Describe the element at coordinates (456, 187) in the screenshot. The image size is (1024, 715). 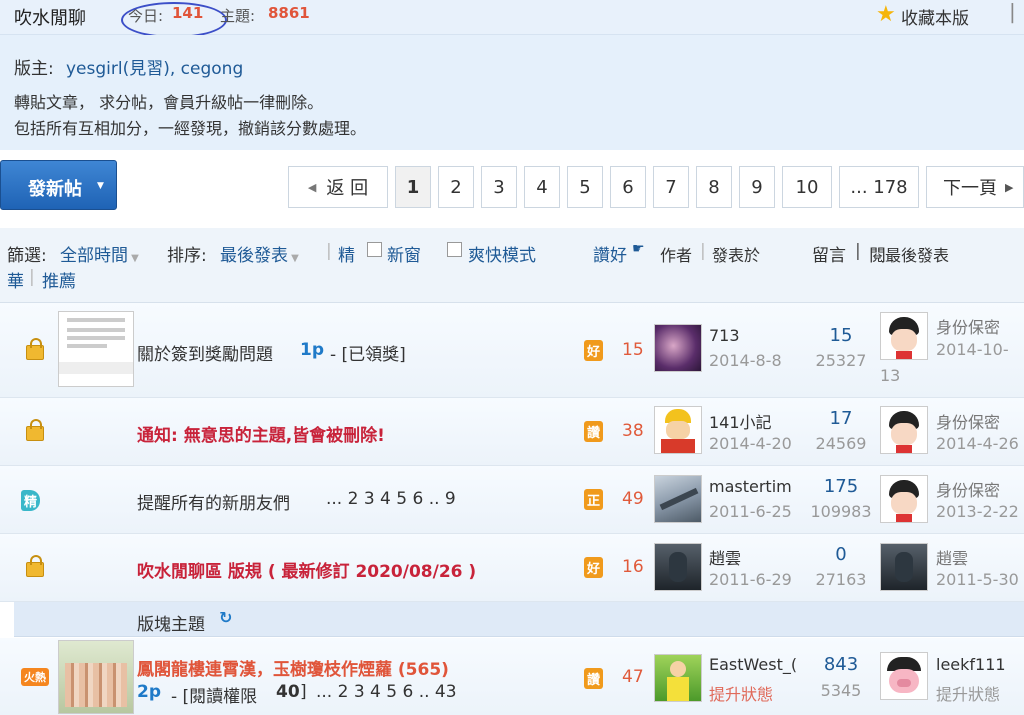
I see `page-number: 2` at that location.